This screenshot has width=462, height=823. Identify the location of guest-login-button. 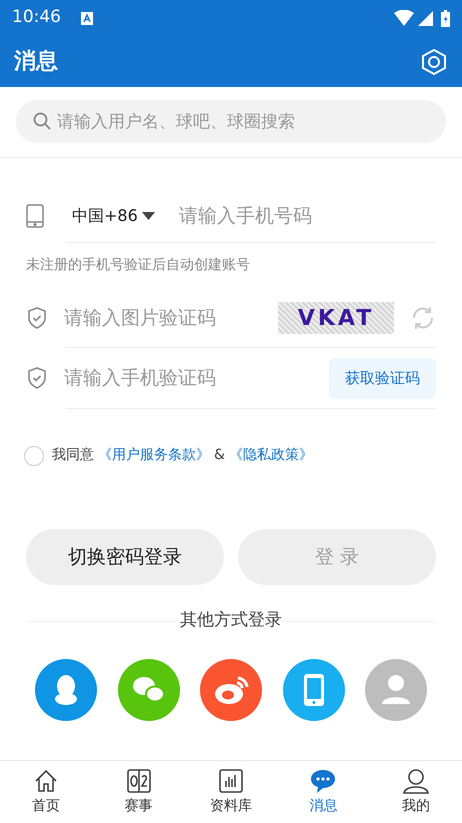
(396, 690).